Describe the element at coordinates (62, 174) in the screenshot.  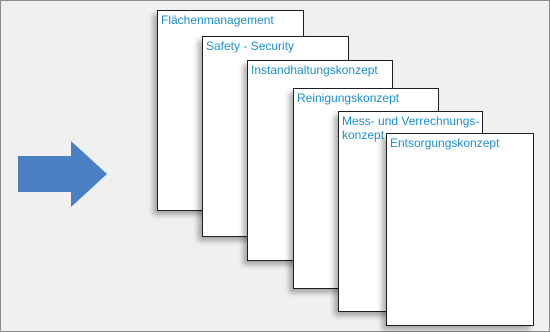
I see `right-arrow-icon` at that location.